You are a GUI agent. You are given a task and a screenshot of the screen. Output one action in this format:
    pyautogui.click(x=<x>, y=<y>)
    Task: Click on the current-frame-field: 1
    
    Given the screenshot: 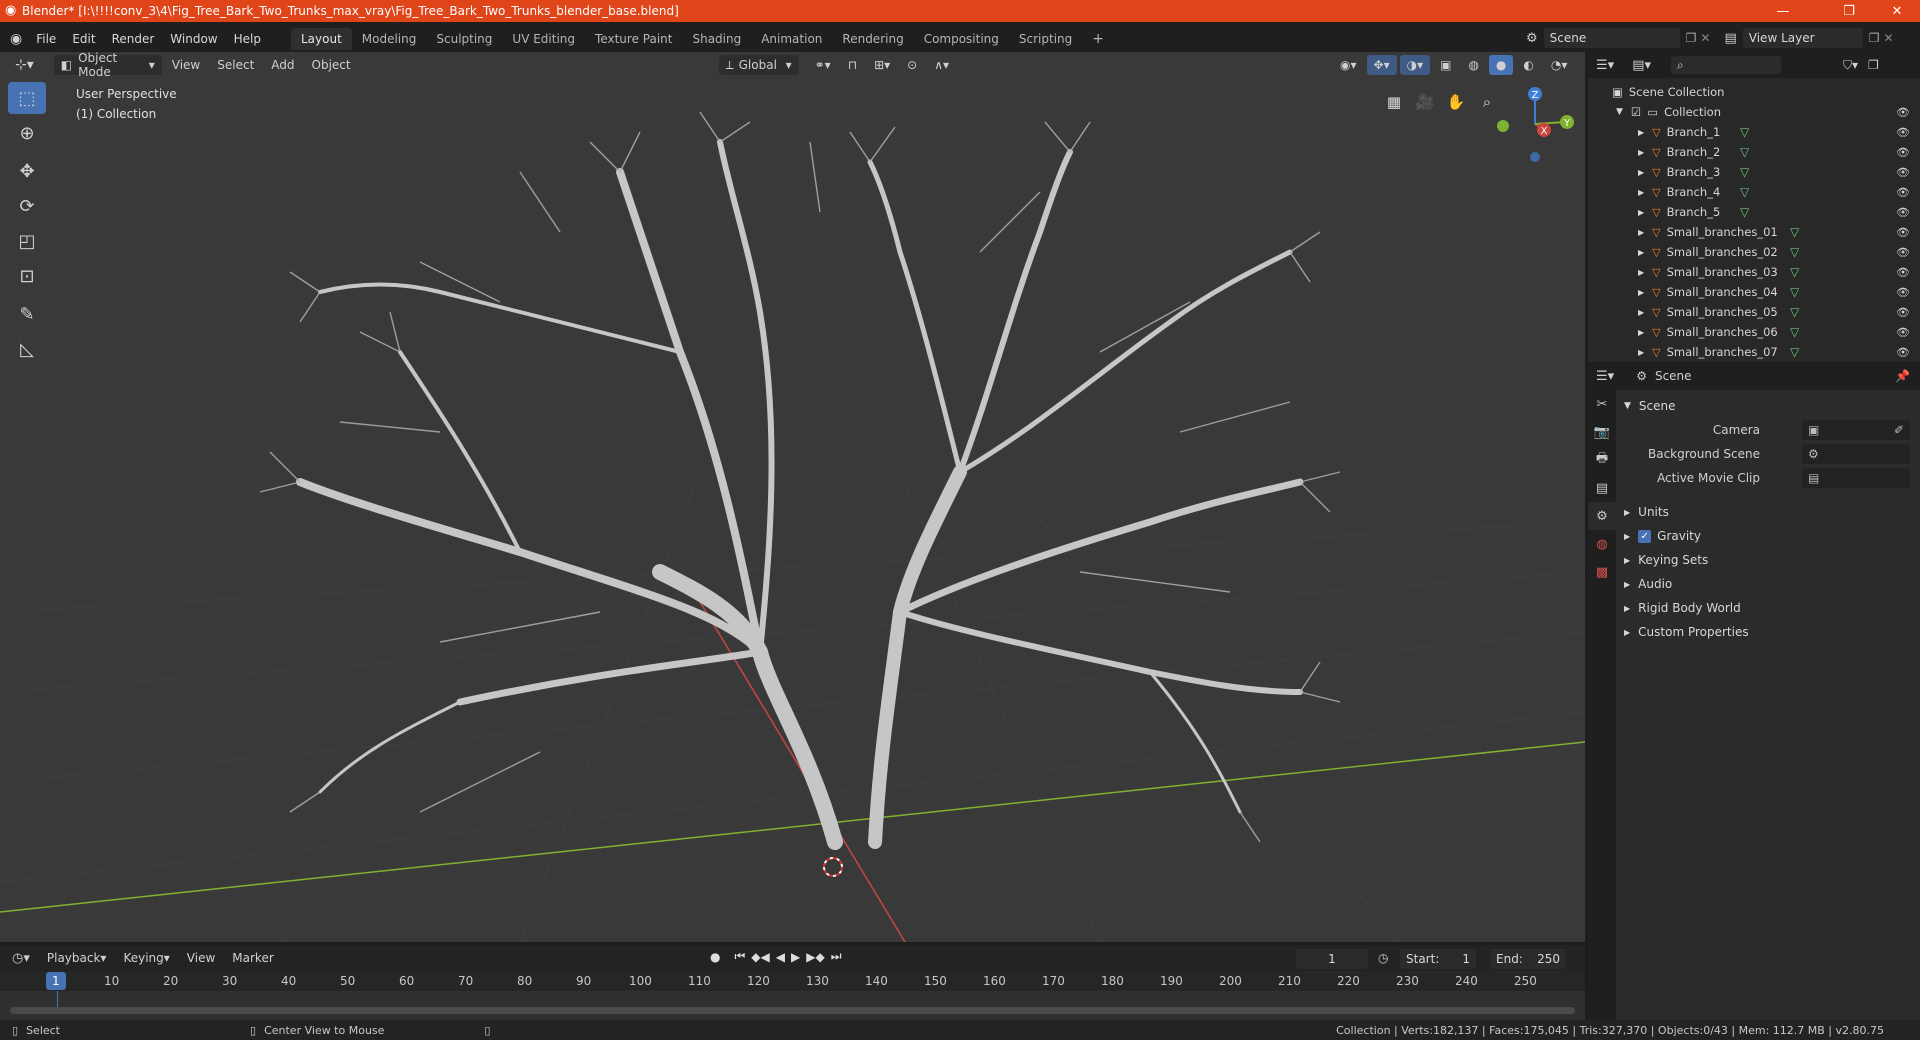 What is the action you would take?
    pyautogui.click(x=1332, y=959)
    